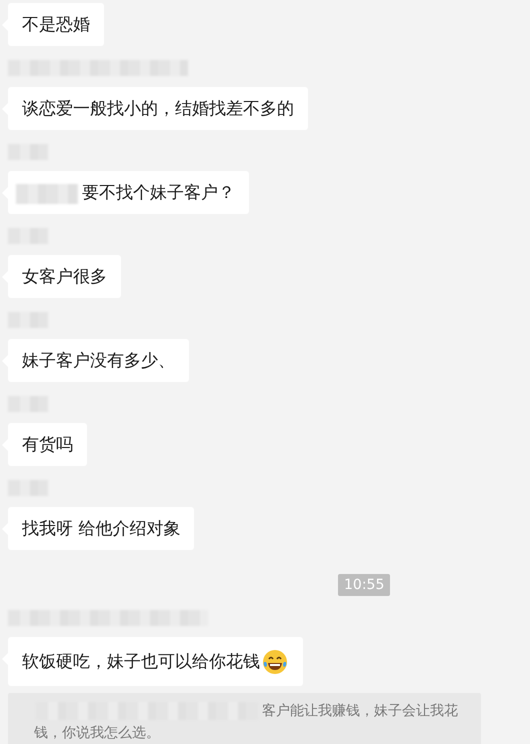  I want to click on message-text: 要不找个妹子客户？, so click(158, 193).